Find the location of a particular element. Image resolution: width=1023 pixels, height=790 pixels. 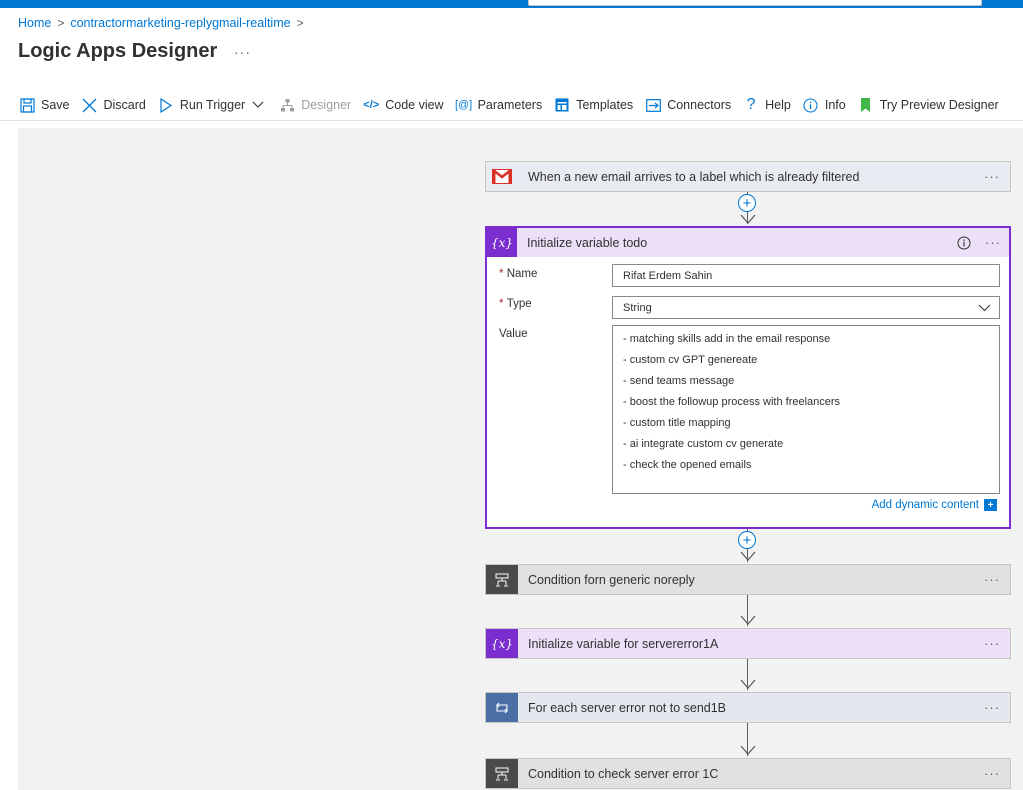

step-card-foreach-server-error: For each server error not to send1B ··· is located at coordinates (748, 707).